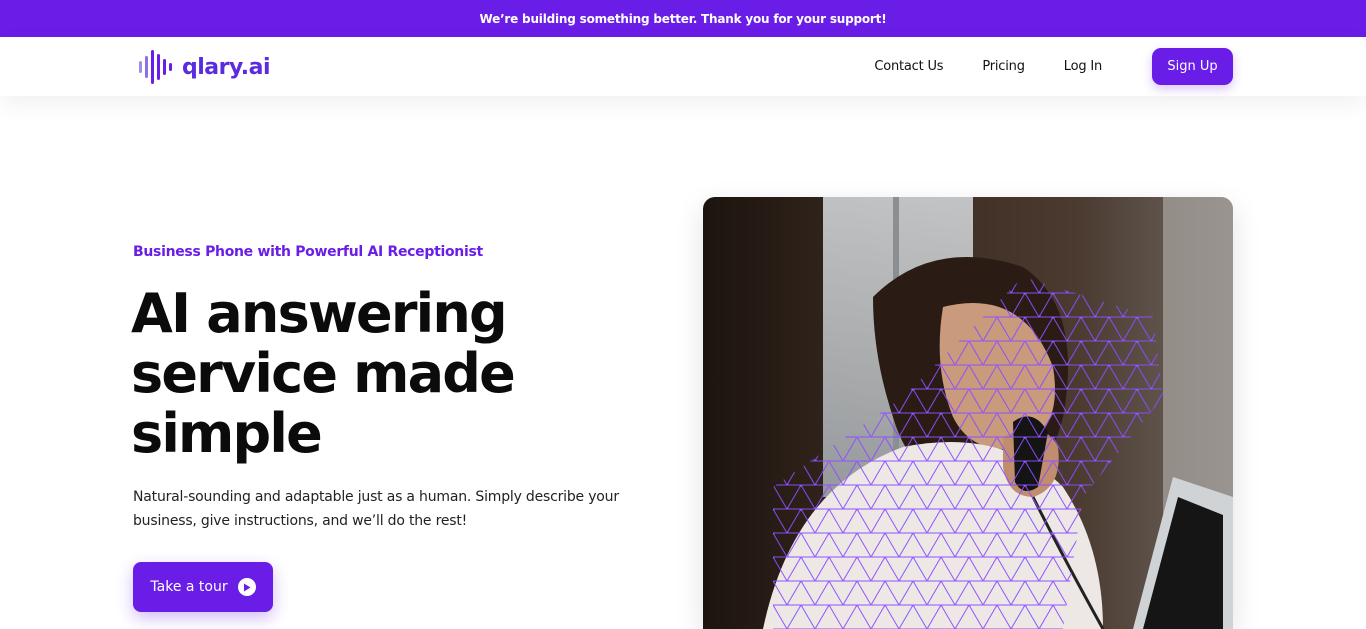 The image size is (1366, 629). Describe the element at coordinates (189, 587) in the screenshot. I see `take-a-tour-label: Take a tour` at that location.